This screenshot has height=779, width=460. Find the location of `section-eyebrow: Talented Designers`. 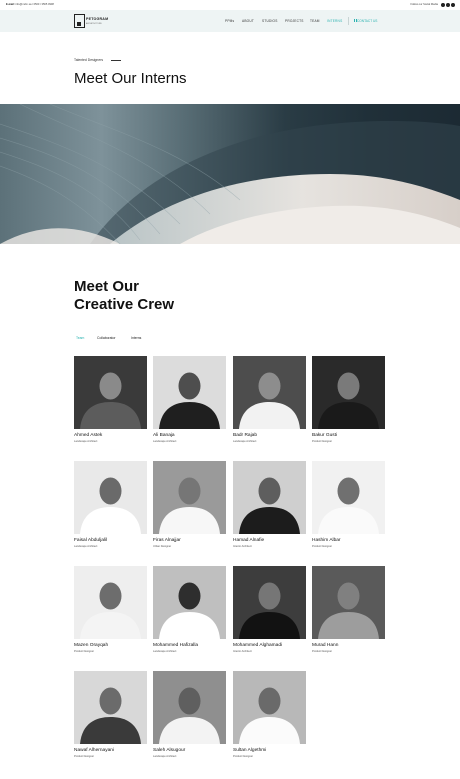

section-eyebrow: Talented Designers is located at coordinates (89, 60).